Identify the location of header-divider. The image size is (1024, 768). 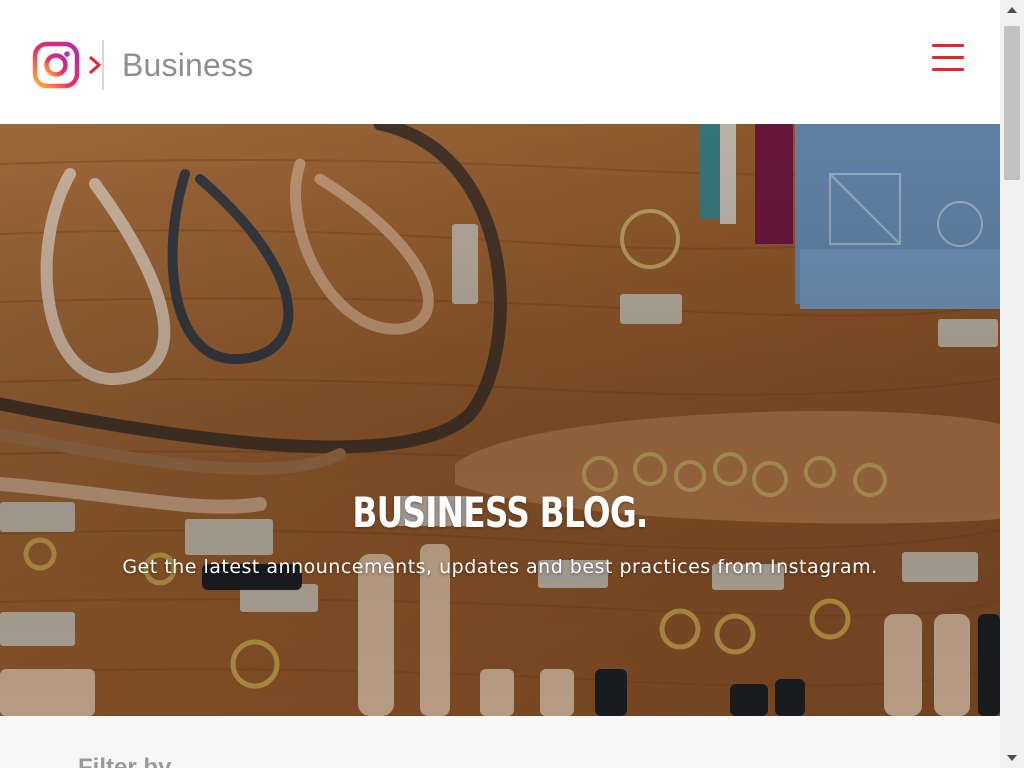
(103, 65).